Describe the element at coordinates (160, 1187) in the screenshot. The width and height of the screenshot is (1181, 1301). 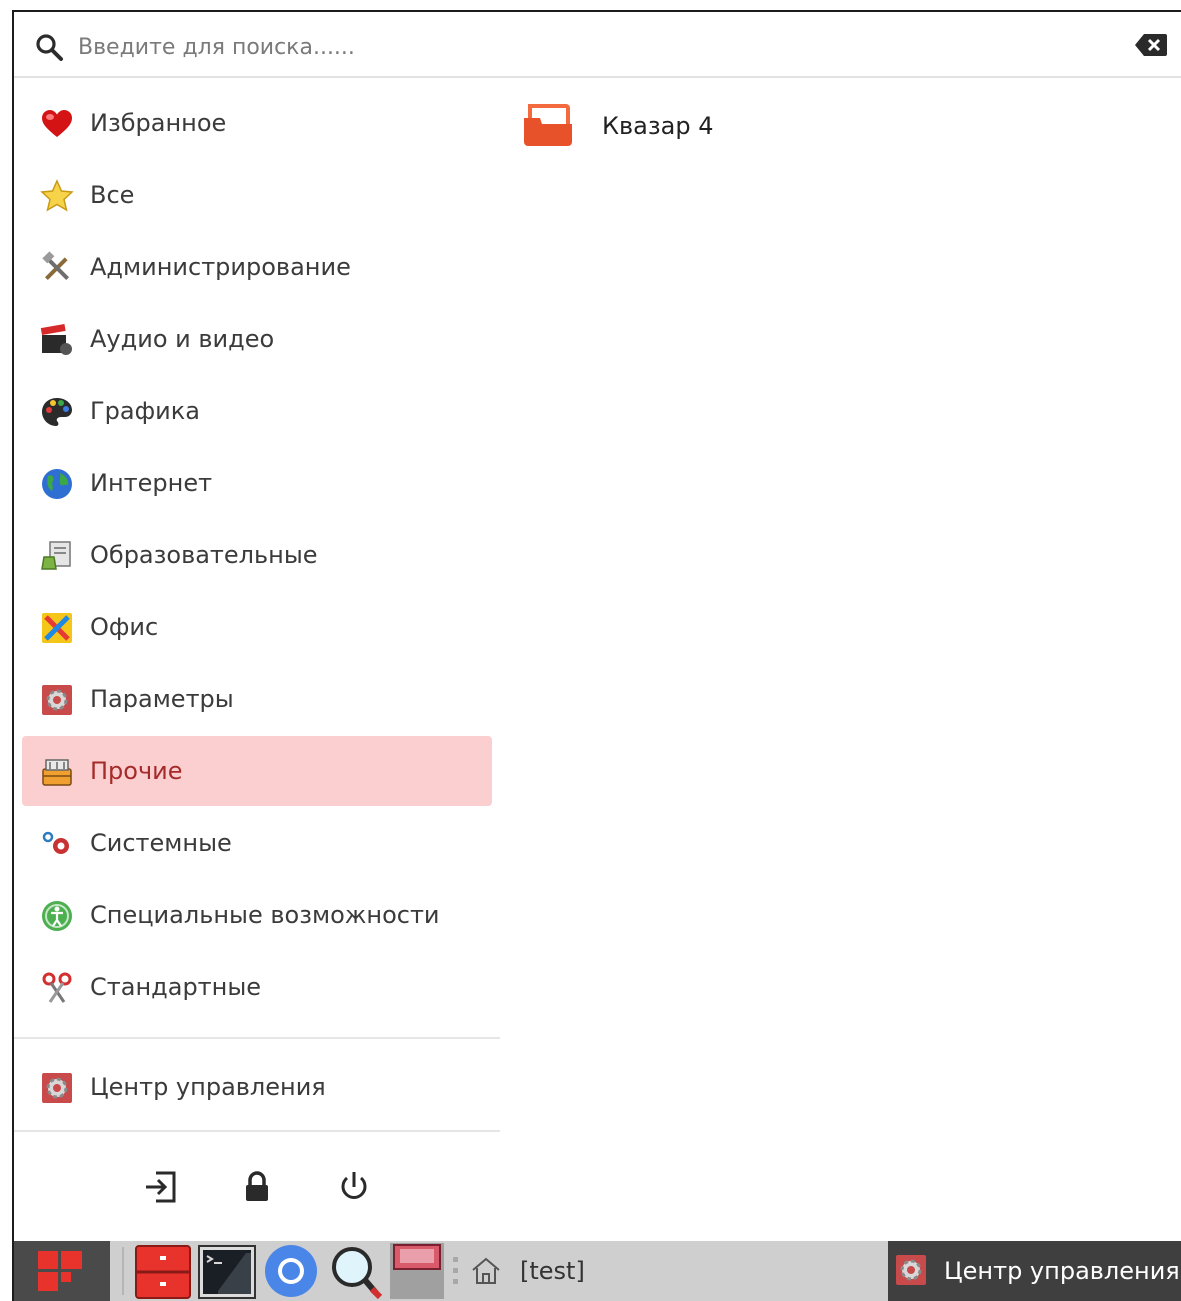
I see `logout-icon` at that location.